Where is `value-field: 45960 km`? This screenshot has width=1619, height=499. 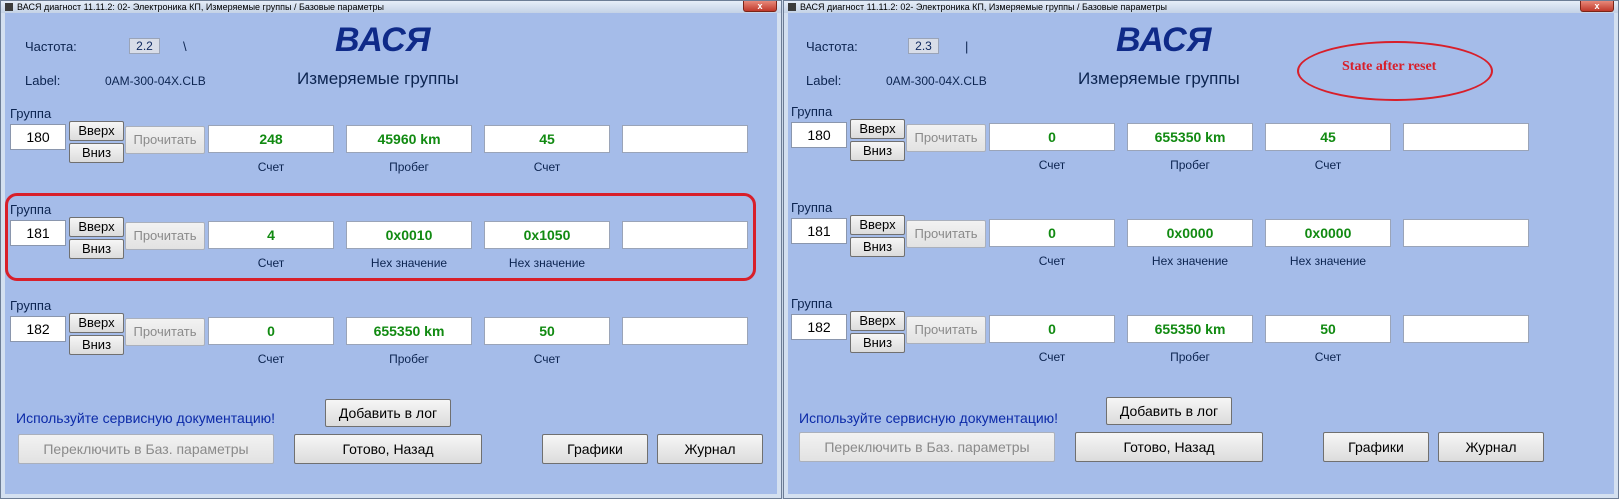 value-field: 45960 km is located at coordinates (409, 139).